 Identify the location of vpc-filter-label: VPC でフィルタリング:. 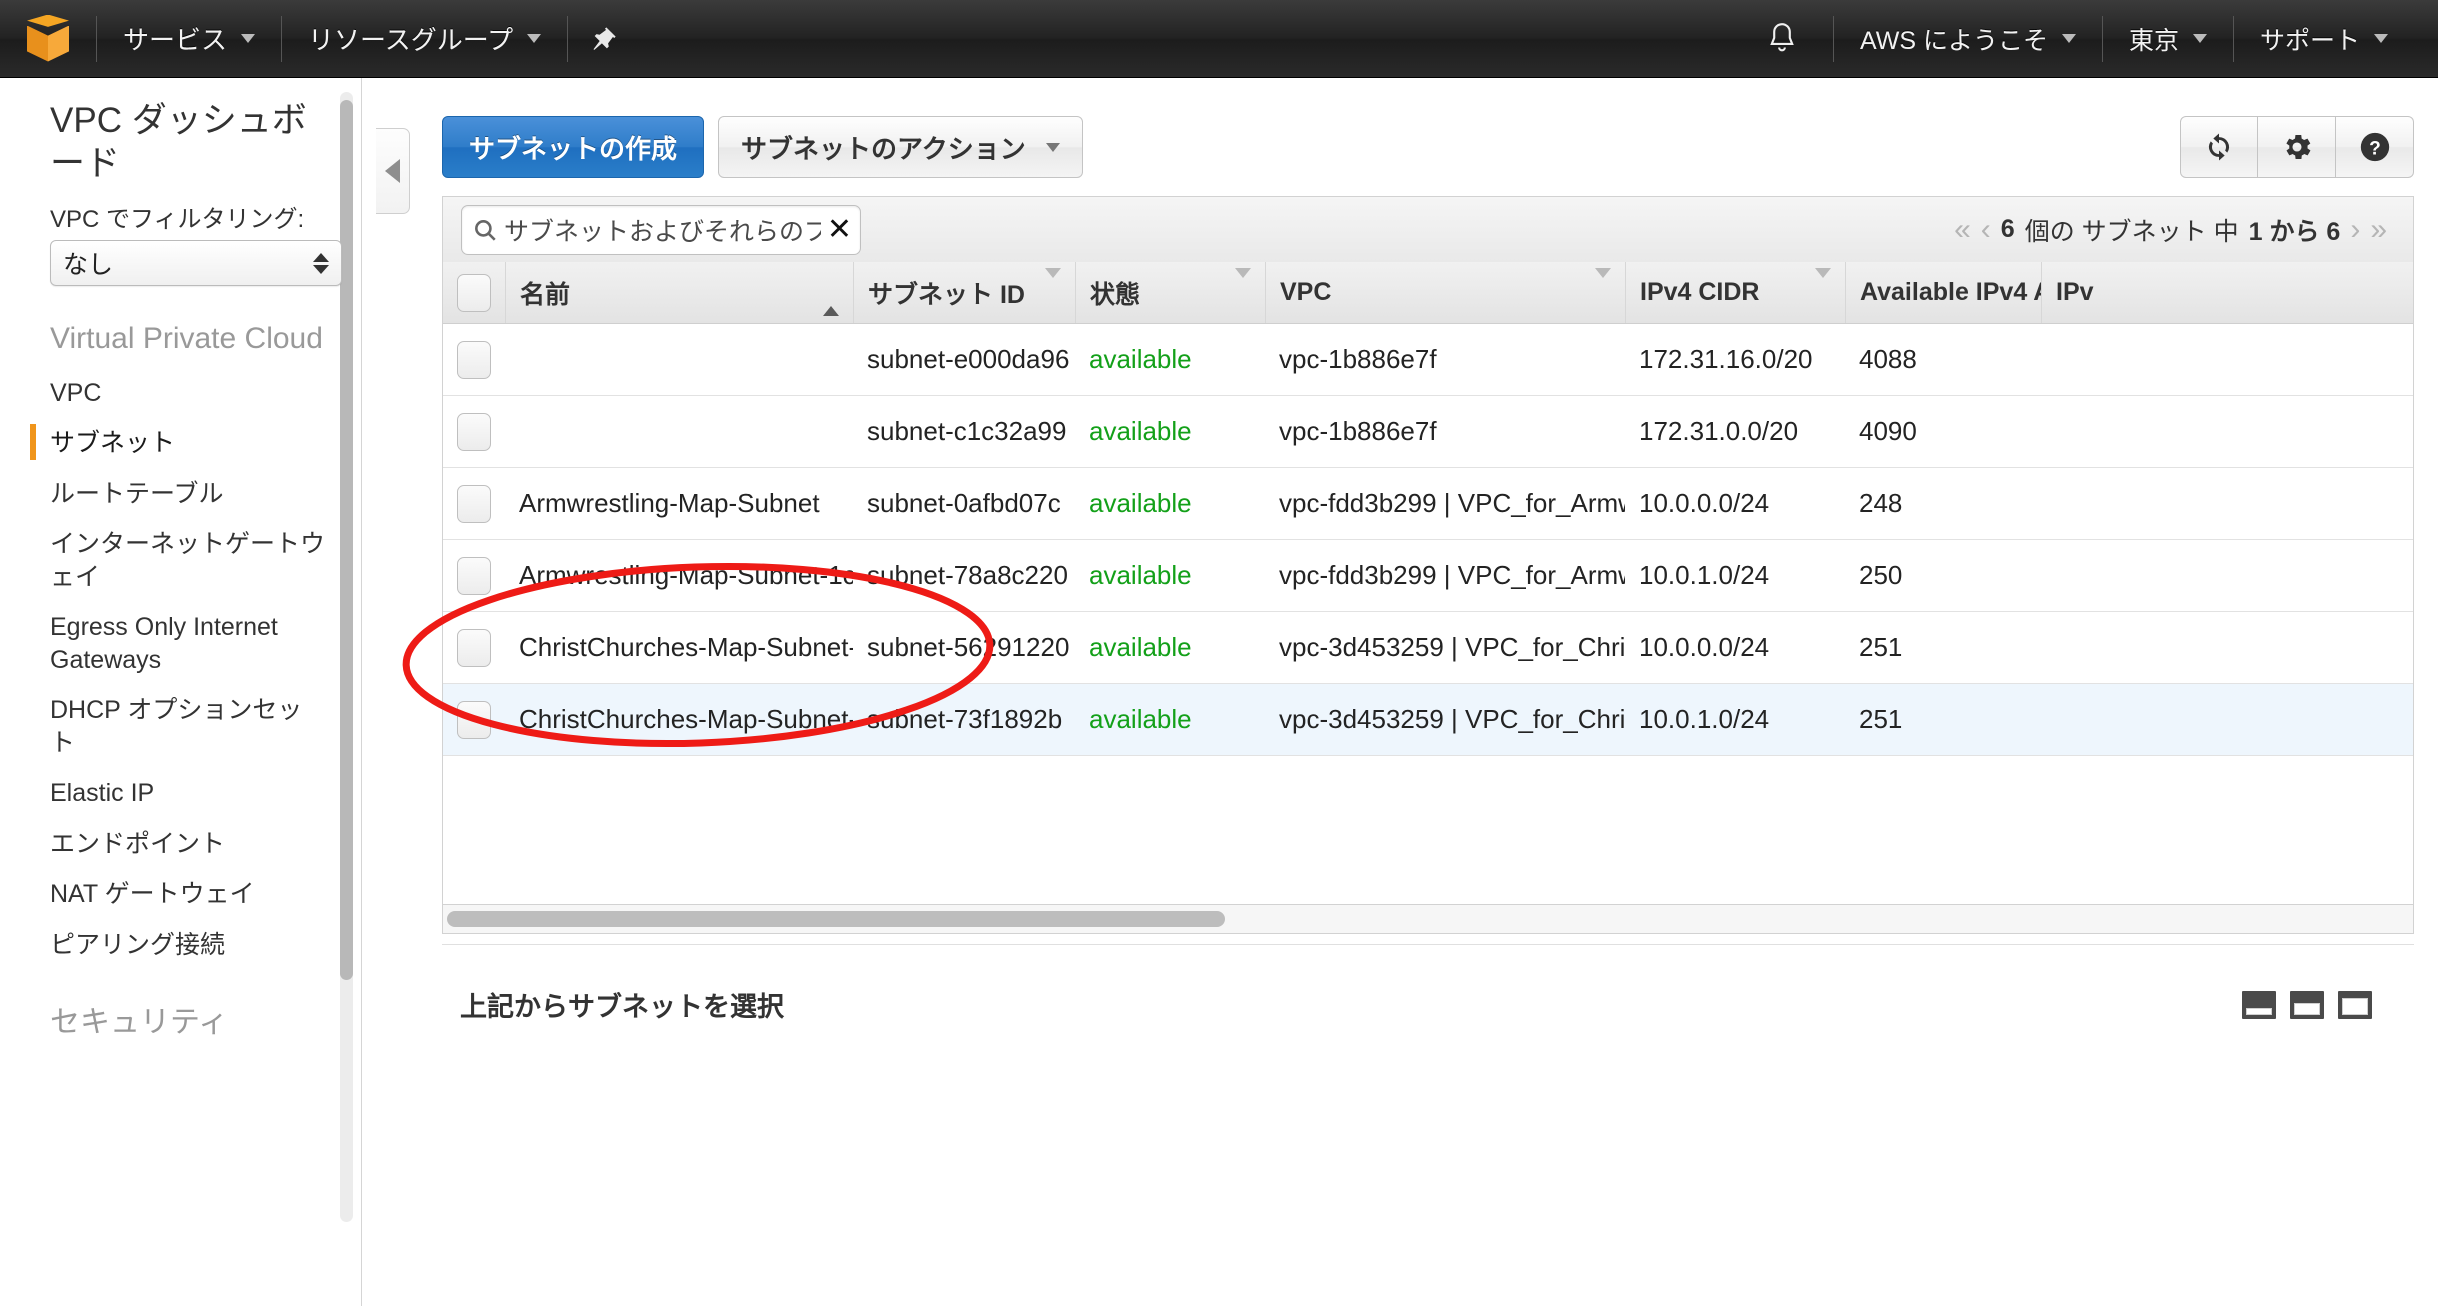
(177, 220).